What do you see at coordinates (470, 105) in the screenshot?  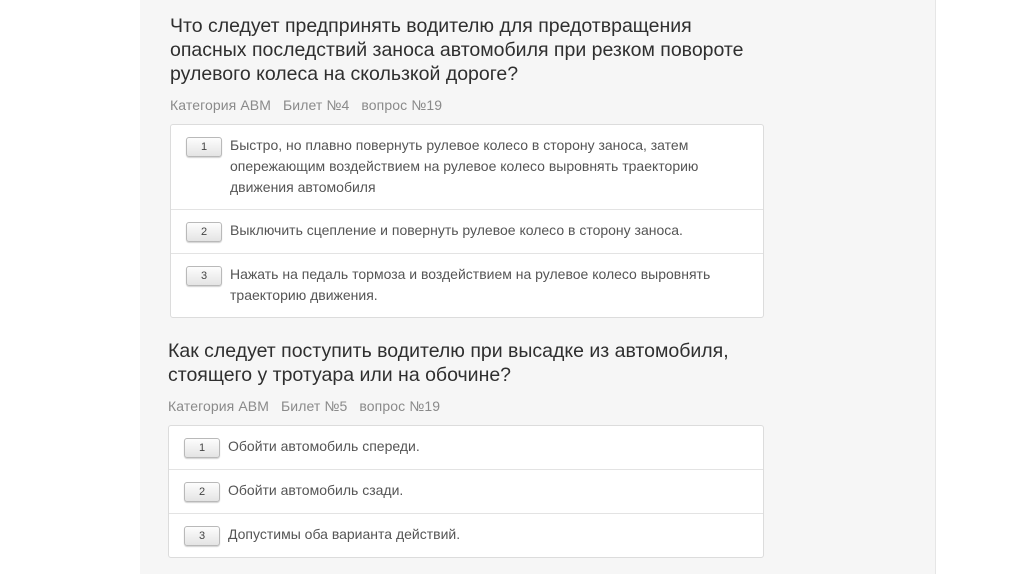 I see `question-meta: Категория ABM Билет №4 вопрос №19` at bounding box center [470, 105].